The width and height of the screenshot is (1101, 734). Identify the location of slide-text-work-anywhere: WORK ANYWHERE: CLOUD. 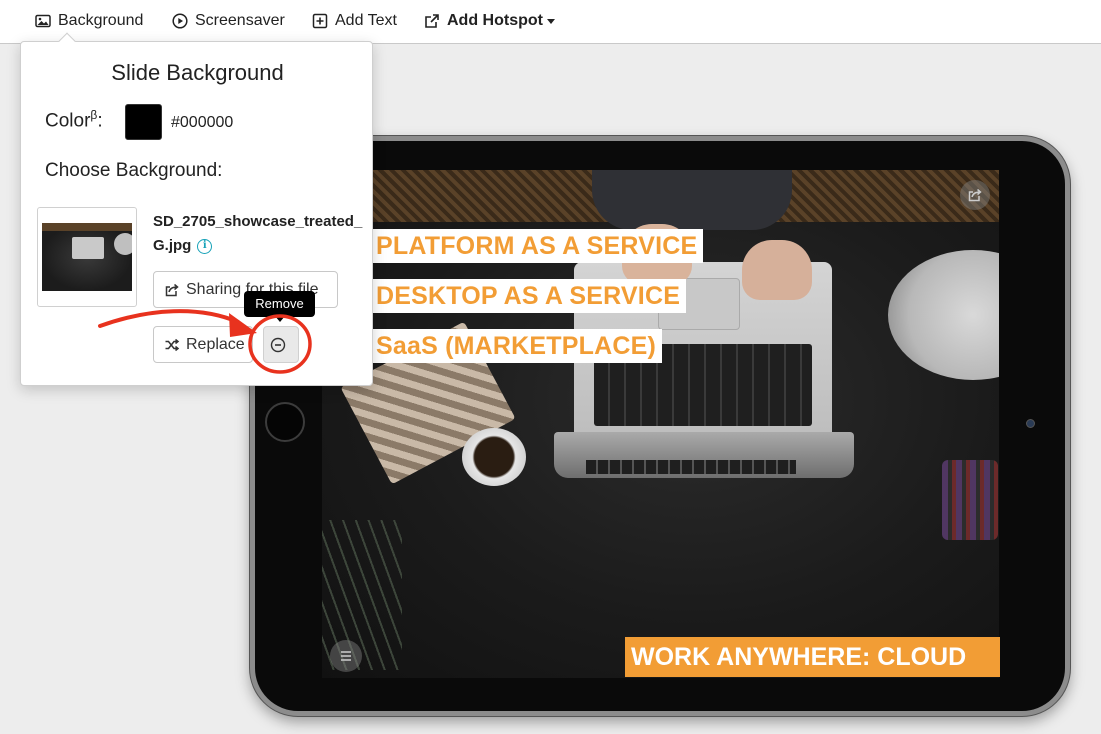
(812, 657).